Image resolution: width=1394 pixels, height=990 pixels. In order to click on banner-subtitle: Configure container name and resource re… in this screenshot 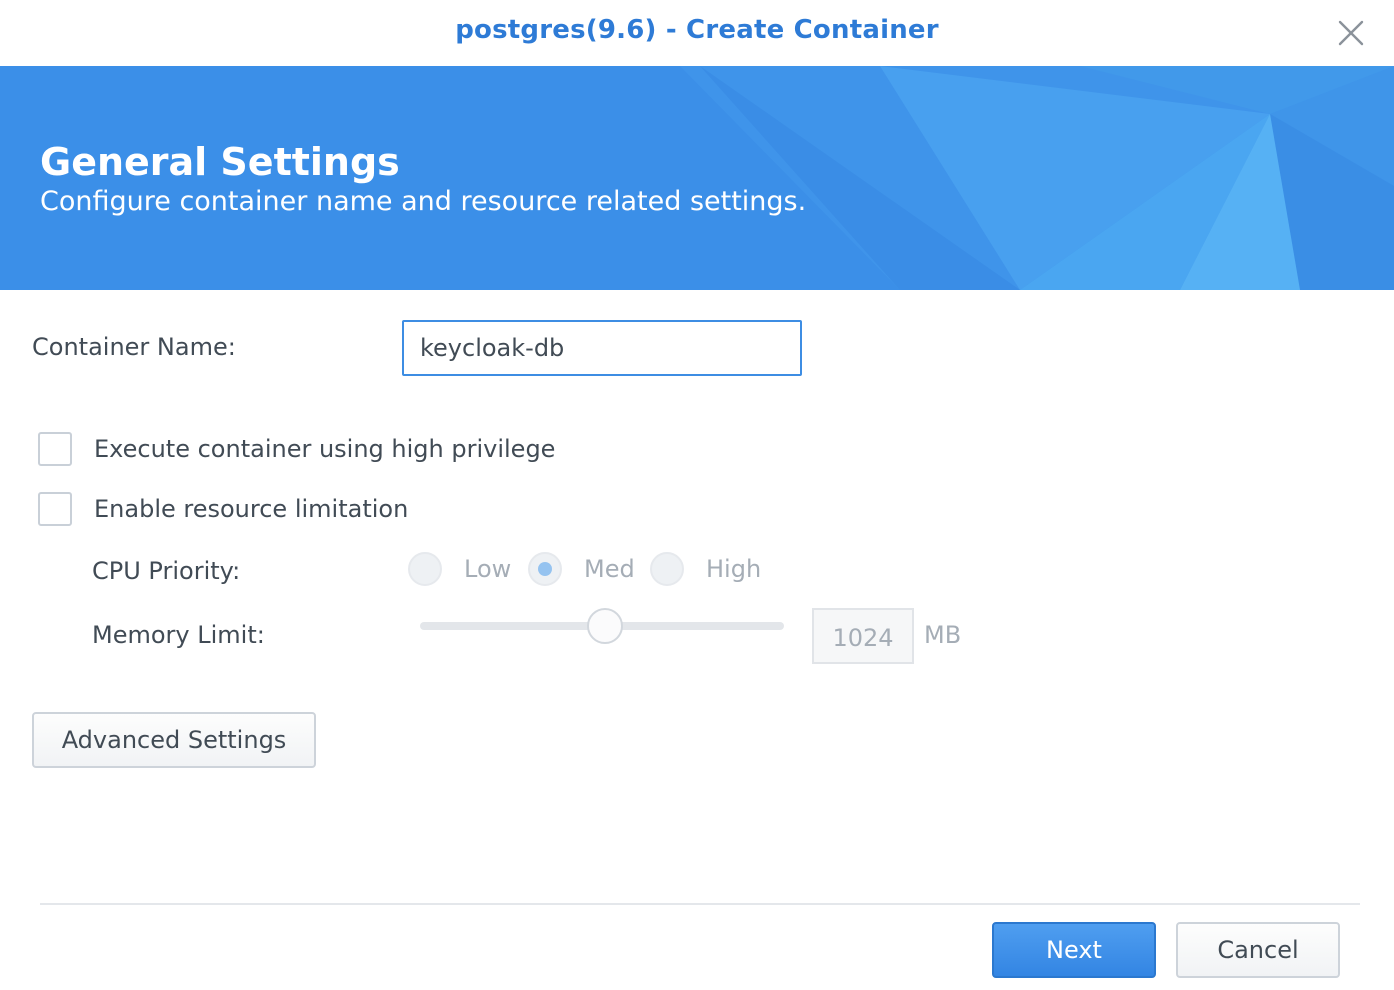, I will do `click(423, 201)`.